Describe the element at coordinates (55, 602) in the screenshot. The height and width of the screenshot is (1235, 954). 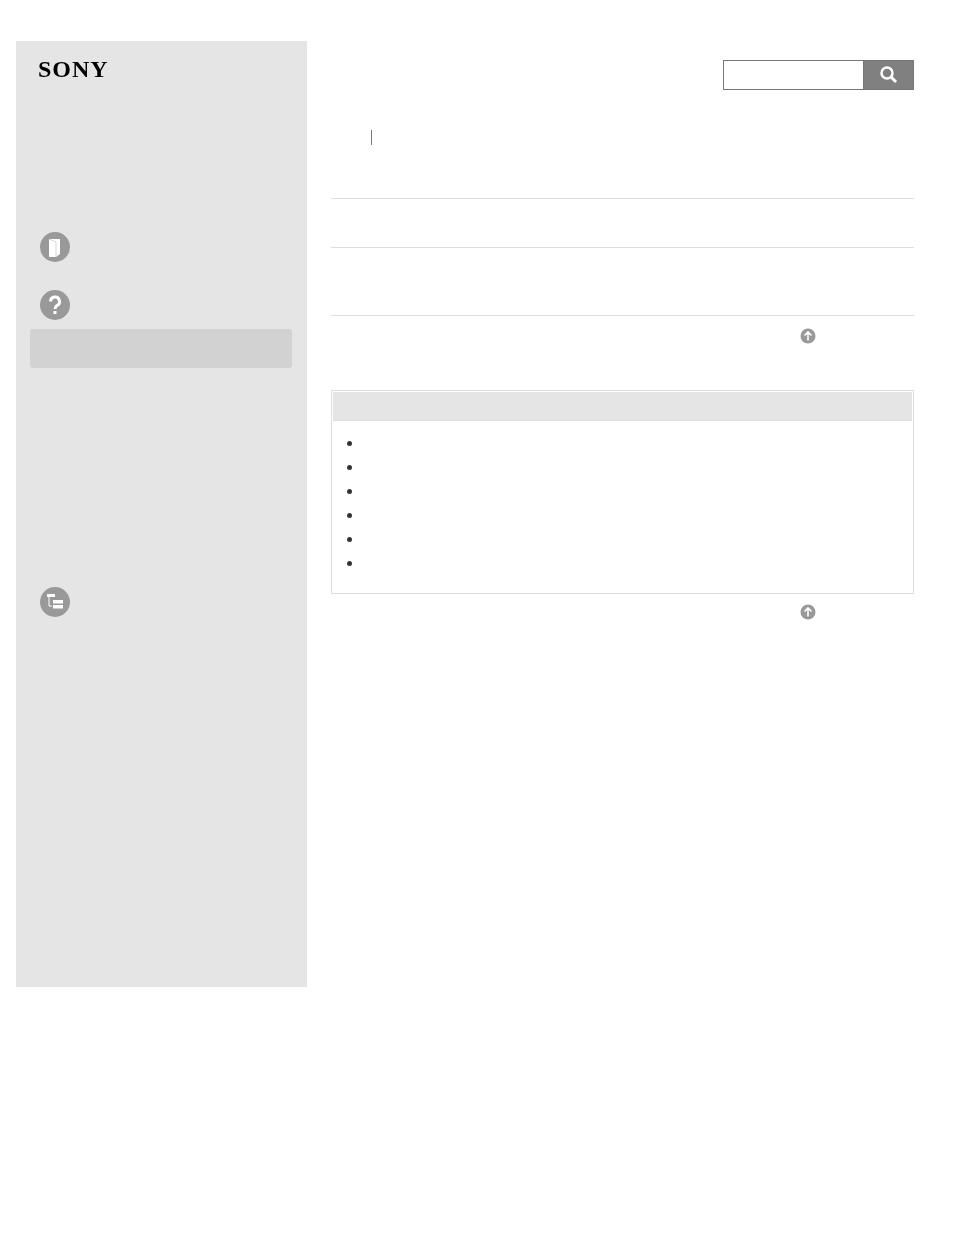
I see `tree-icon` at that location.